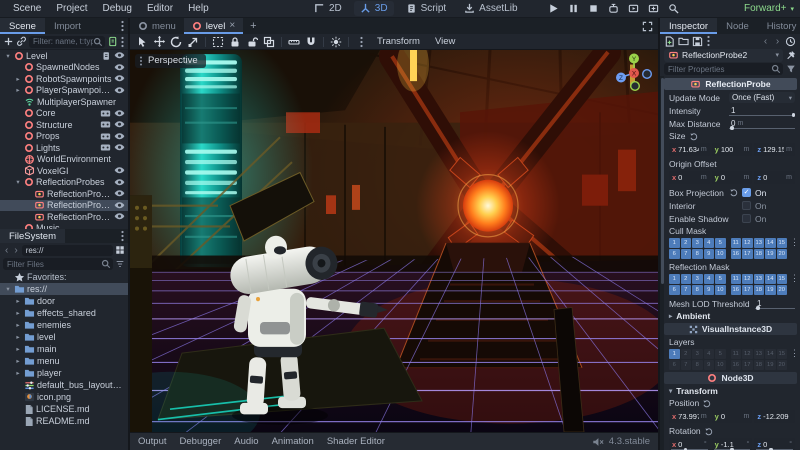 This screenshot has width=800, height=450. I want to click on fs-item-level: ▸ level, so click(64, 337).